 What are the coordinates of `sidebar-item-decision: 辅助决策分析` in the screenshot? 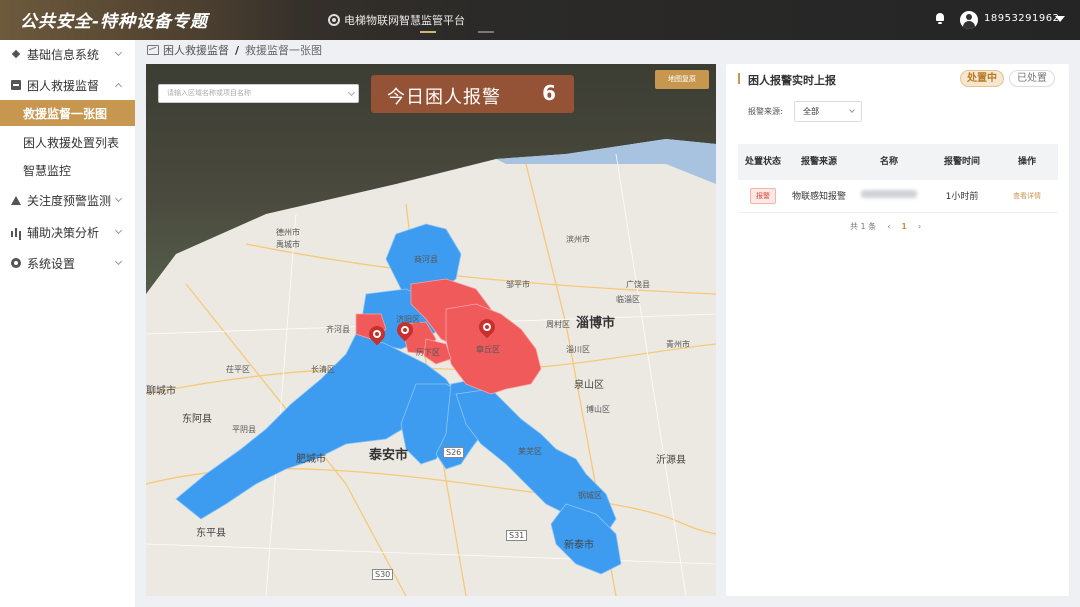 It's located at (67, 232).